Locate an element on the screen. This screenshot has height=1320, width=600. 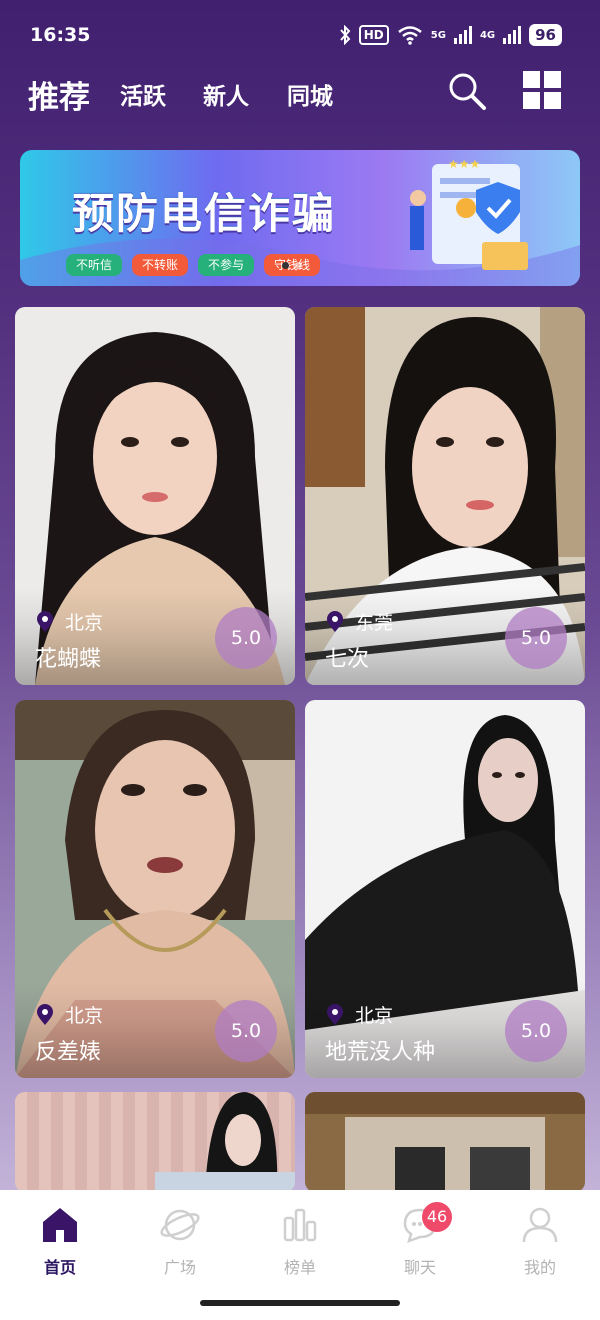
search-button is located at coordinates (467, 91).